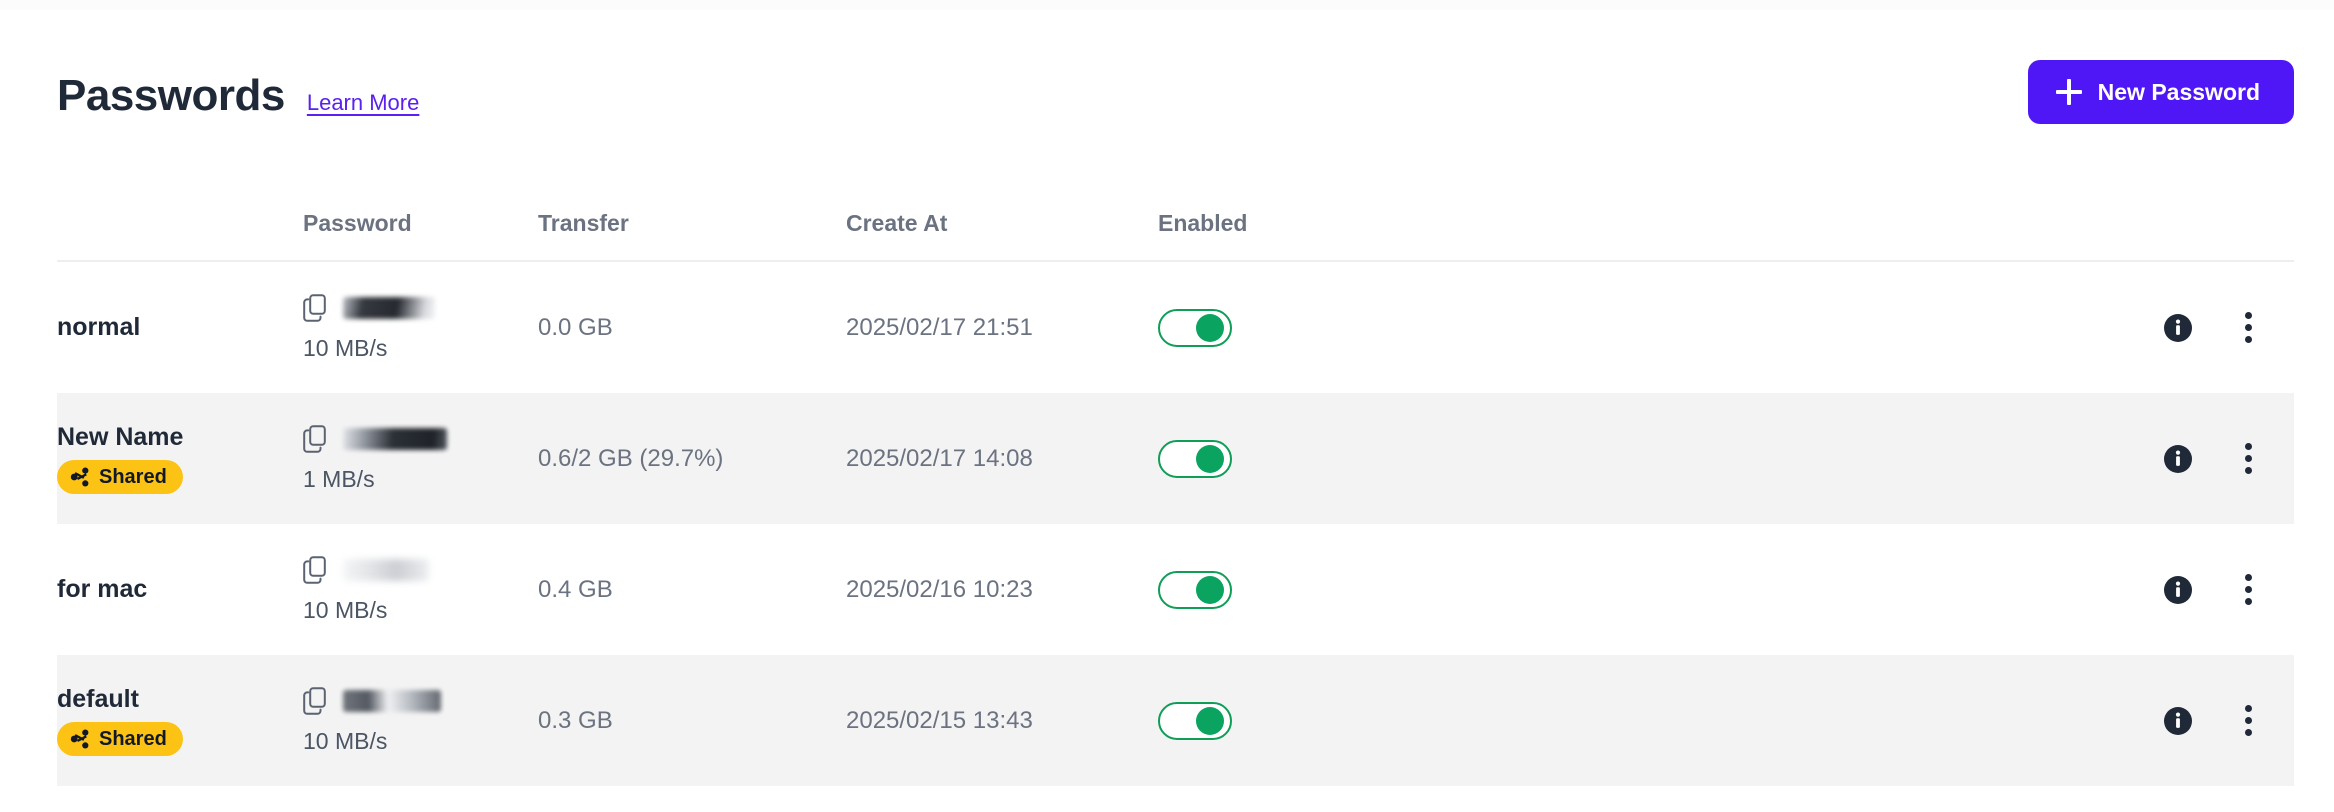  What do you see at coordinates (583, 223) in the screenshot?
I see `column-header-transfer: Transfer` at bounding box center [583, 223].